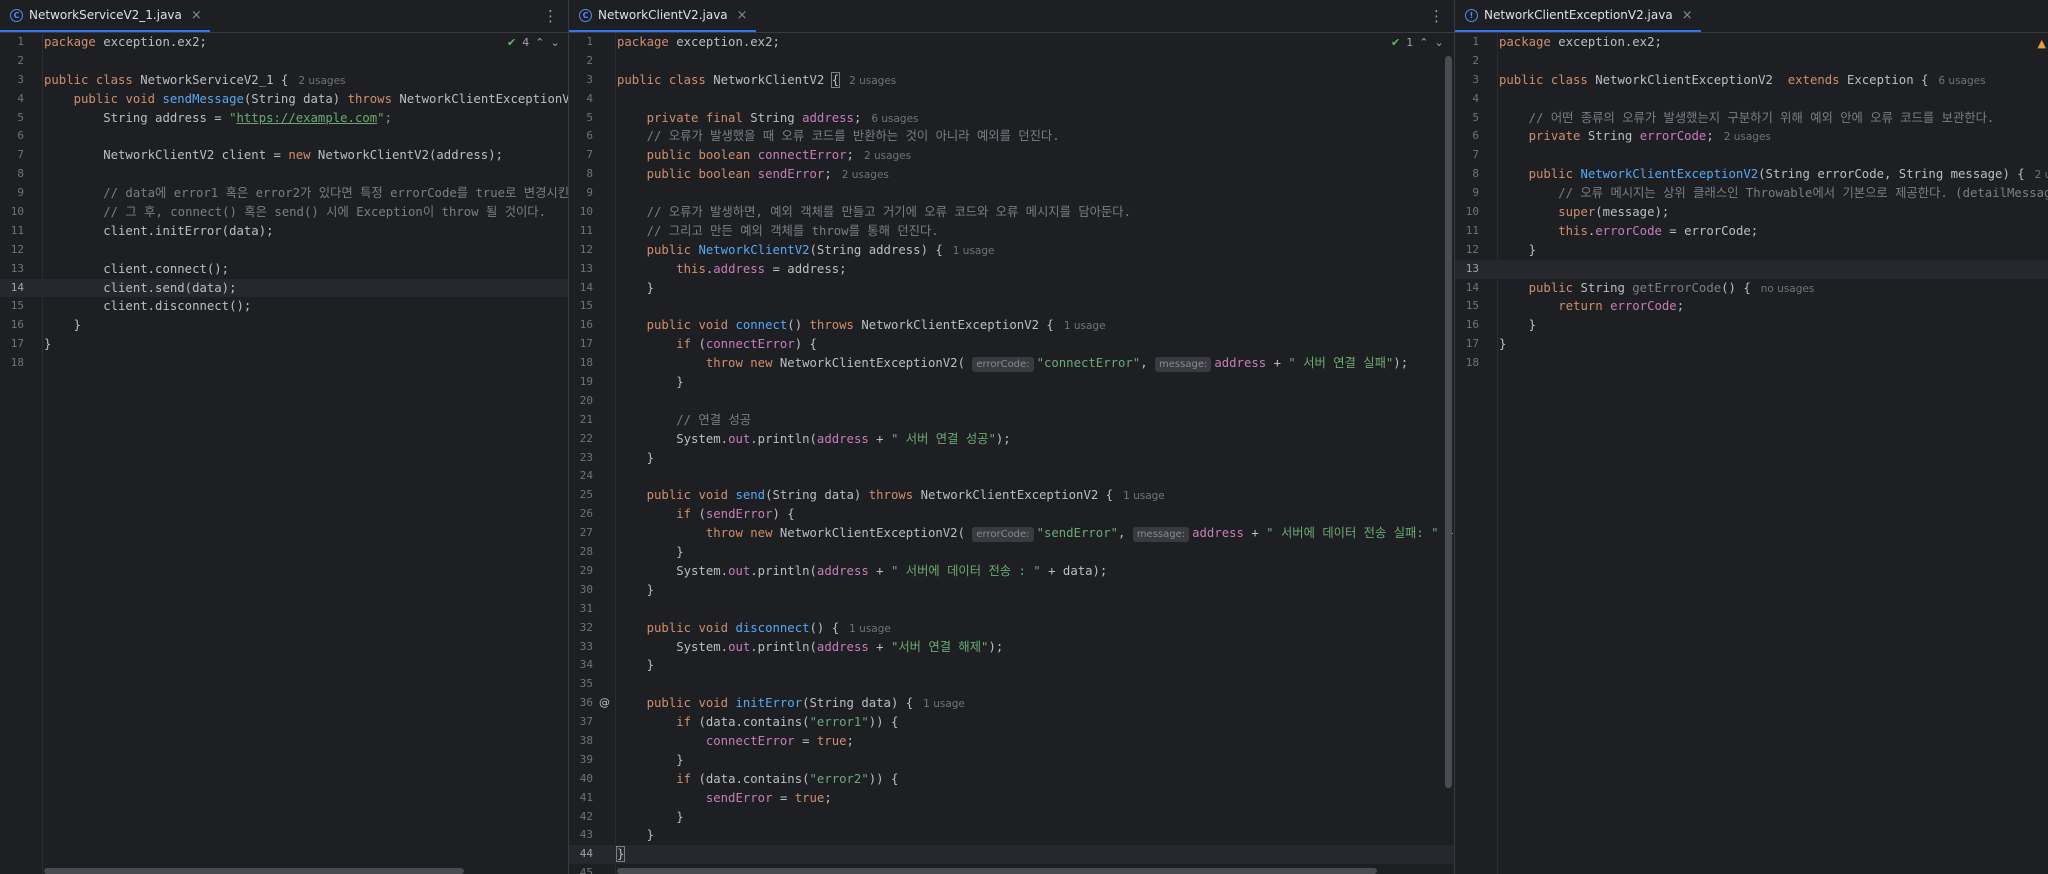  What do you see at coordinates (1011, 665) in the screenshot?
I see `code-line: 34 }` at bounding box center [1011, 665].